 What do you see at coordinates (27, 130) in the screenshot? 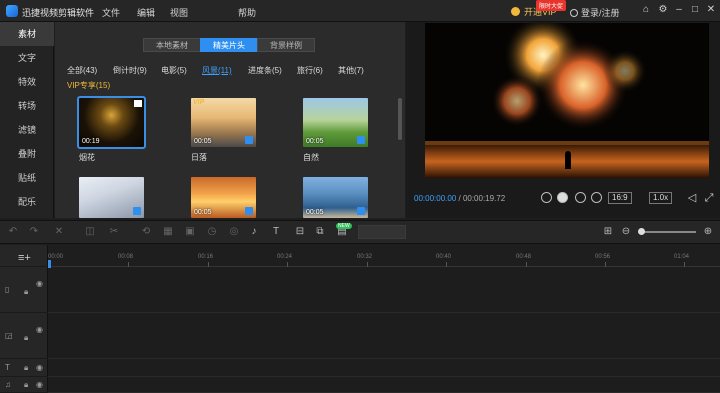
I see `sidebar-item-filters: 滤镜` at bounding box center [27, 130].